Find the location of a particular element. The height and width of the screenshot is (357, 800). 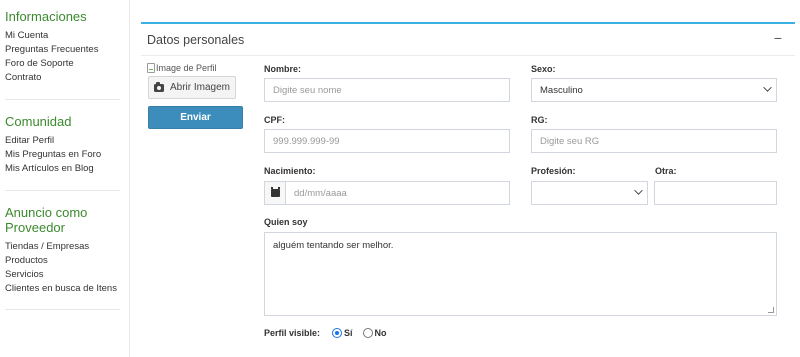

sidebar-link-mis-preguntas: Mis Preguntas en Foro is located at coordinates (62, 155).